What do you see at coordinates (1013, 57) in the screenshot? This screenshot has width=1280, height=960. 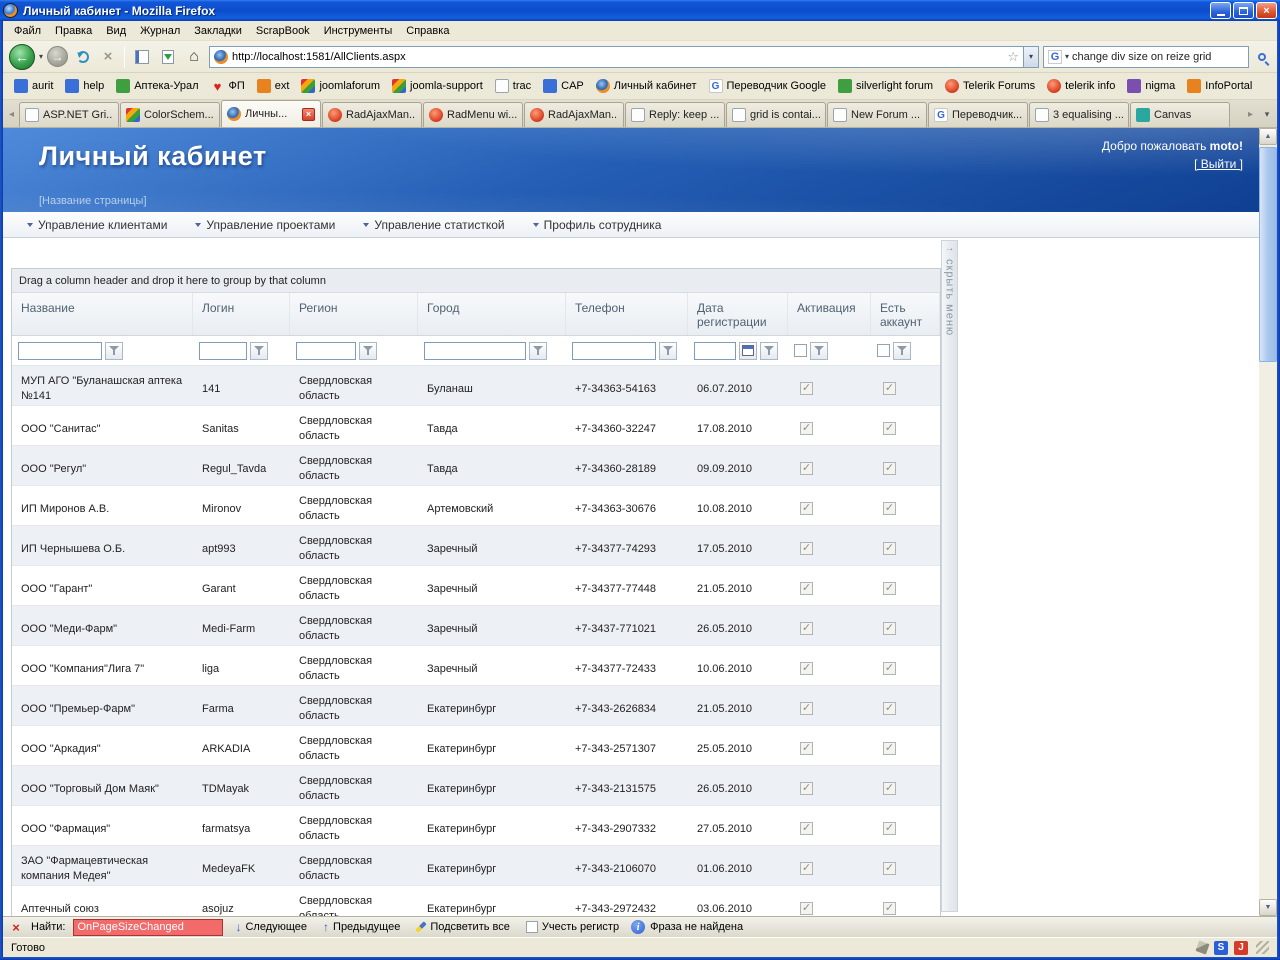 I see `bookmark-star-icon: ☆` at bounding box center [1013, 57].